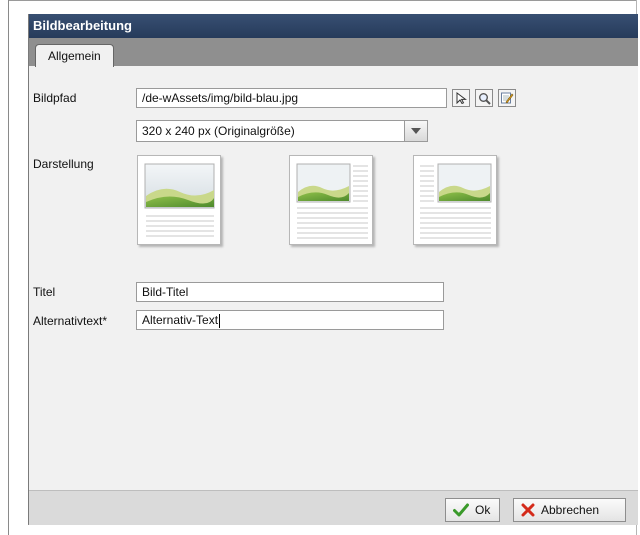  Describe the element at coordinates (472, 510) in the screenshot. I see `ok-button: Ok` at that location.